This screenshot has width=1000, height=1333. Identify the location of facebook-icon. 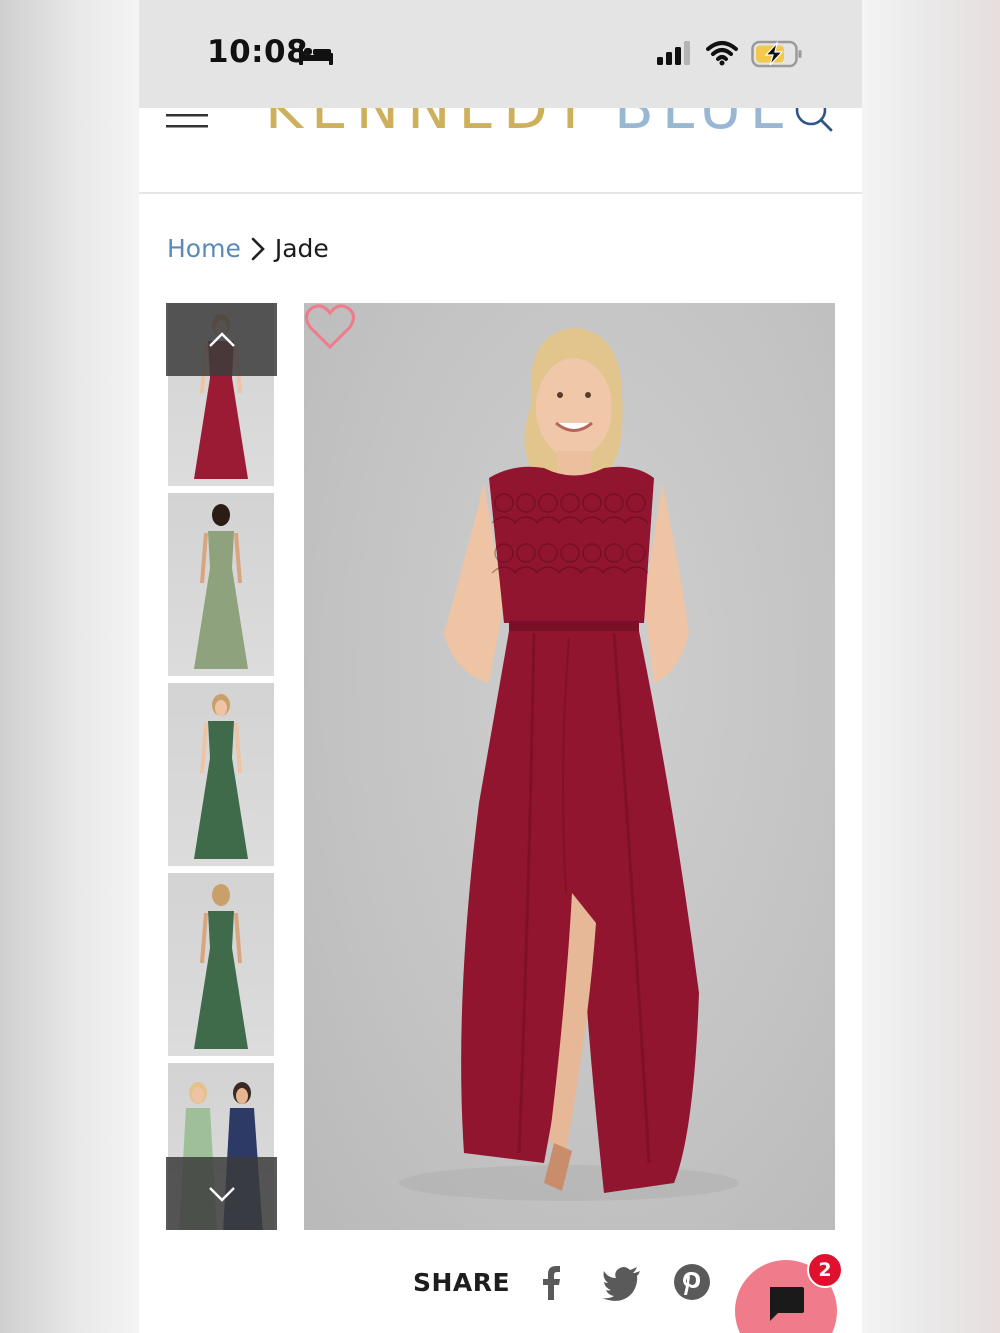
(552, 1282).